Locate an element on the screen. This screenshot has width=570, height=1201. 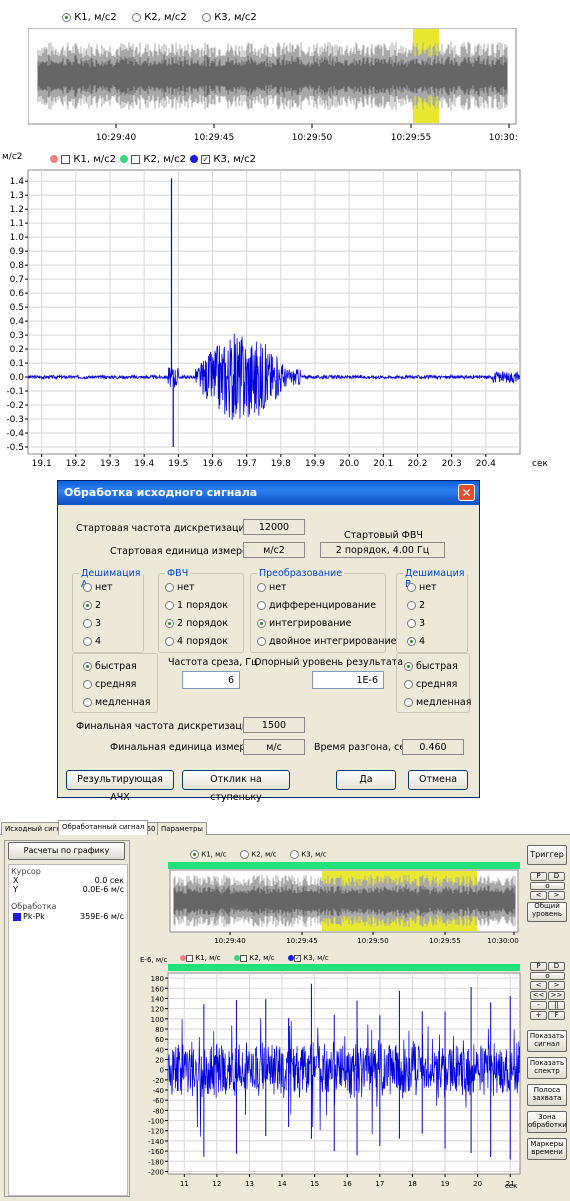
capture-band-button: Полоса захвата is located at coordinates (547, 1095).